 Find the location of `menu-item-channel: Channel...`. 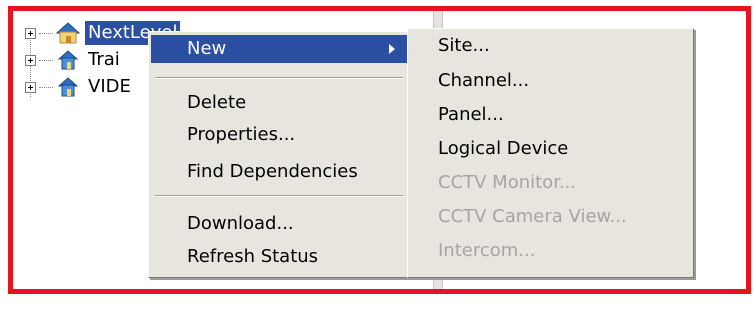

menu-item-channel: Channel... is located at coordinates (550, 81).